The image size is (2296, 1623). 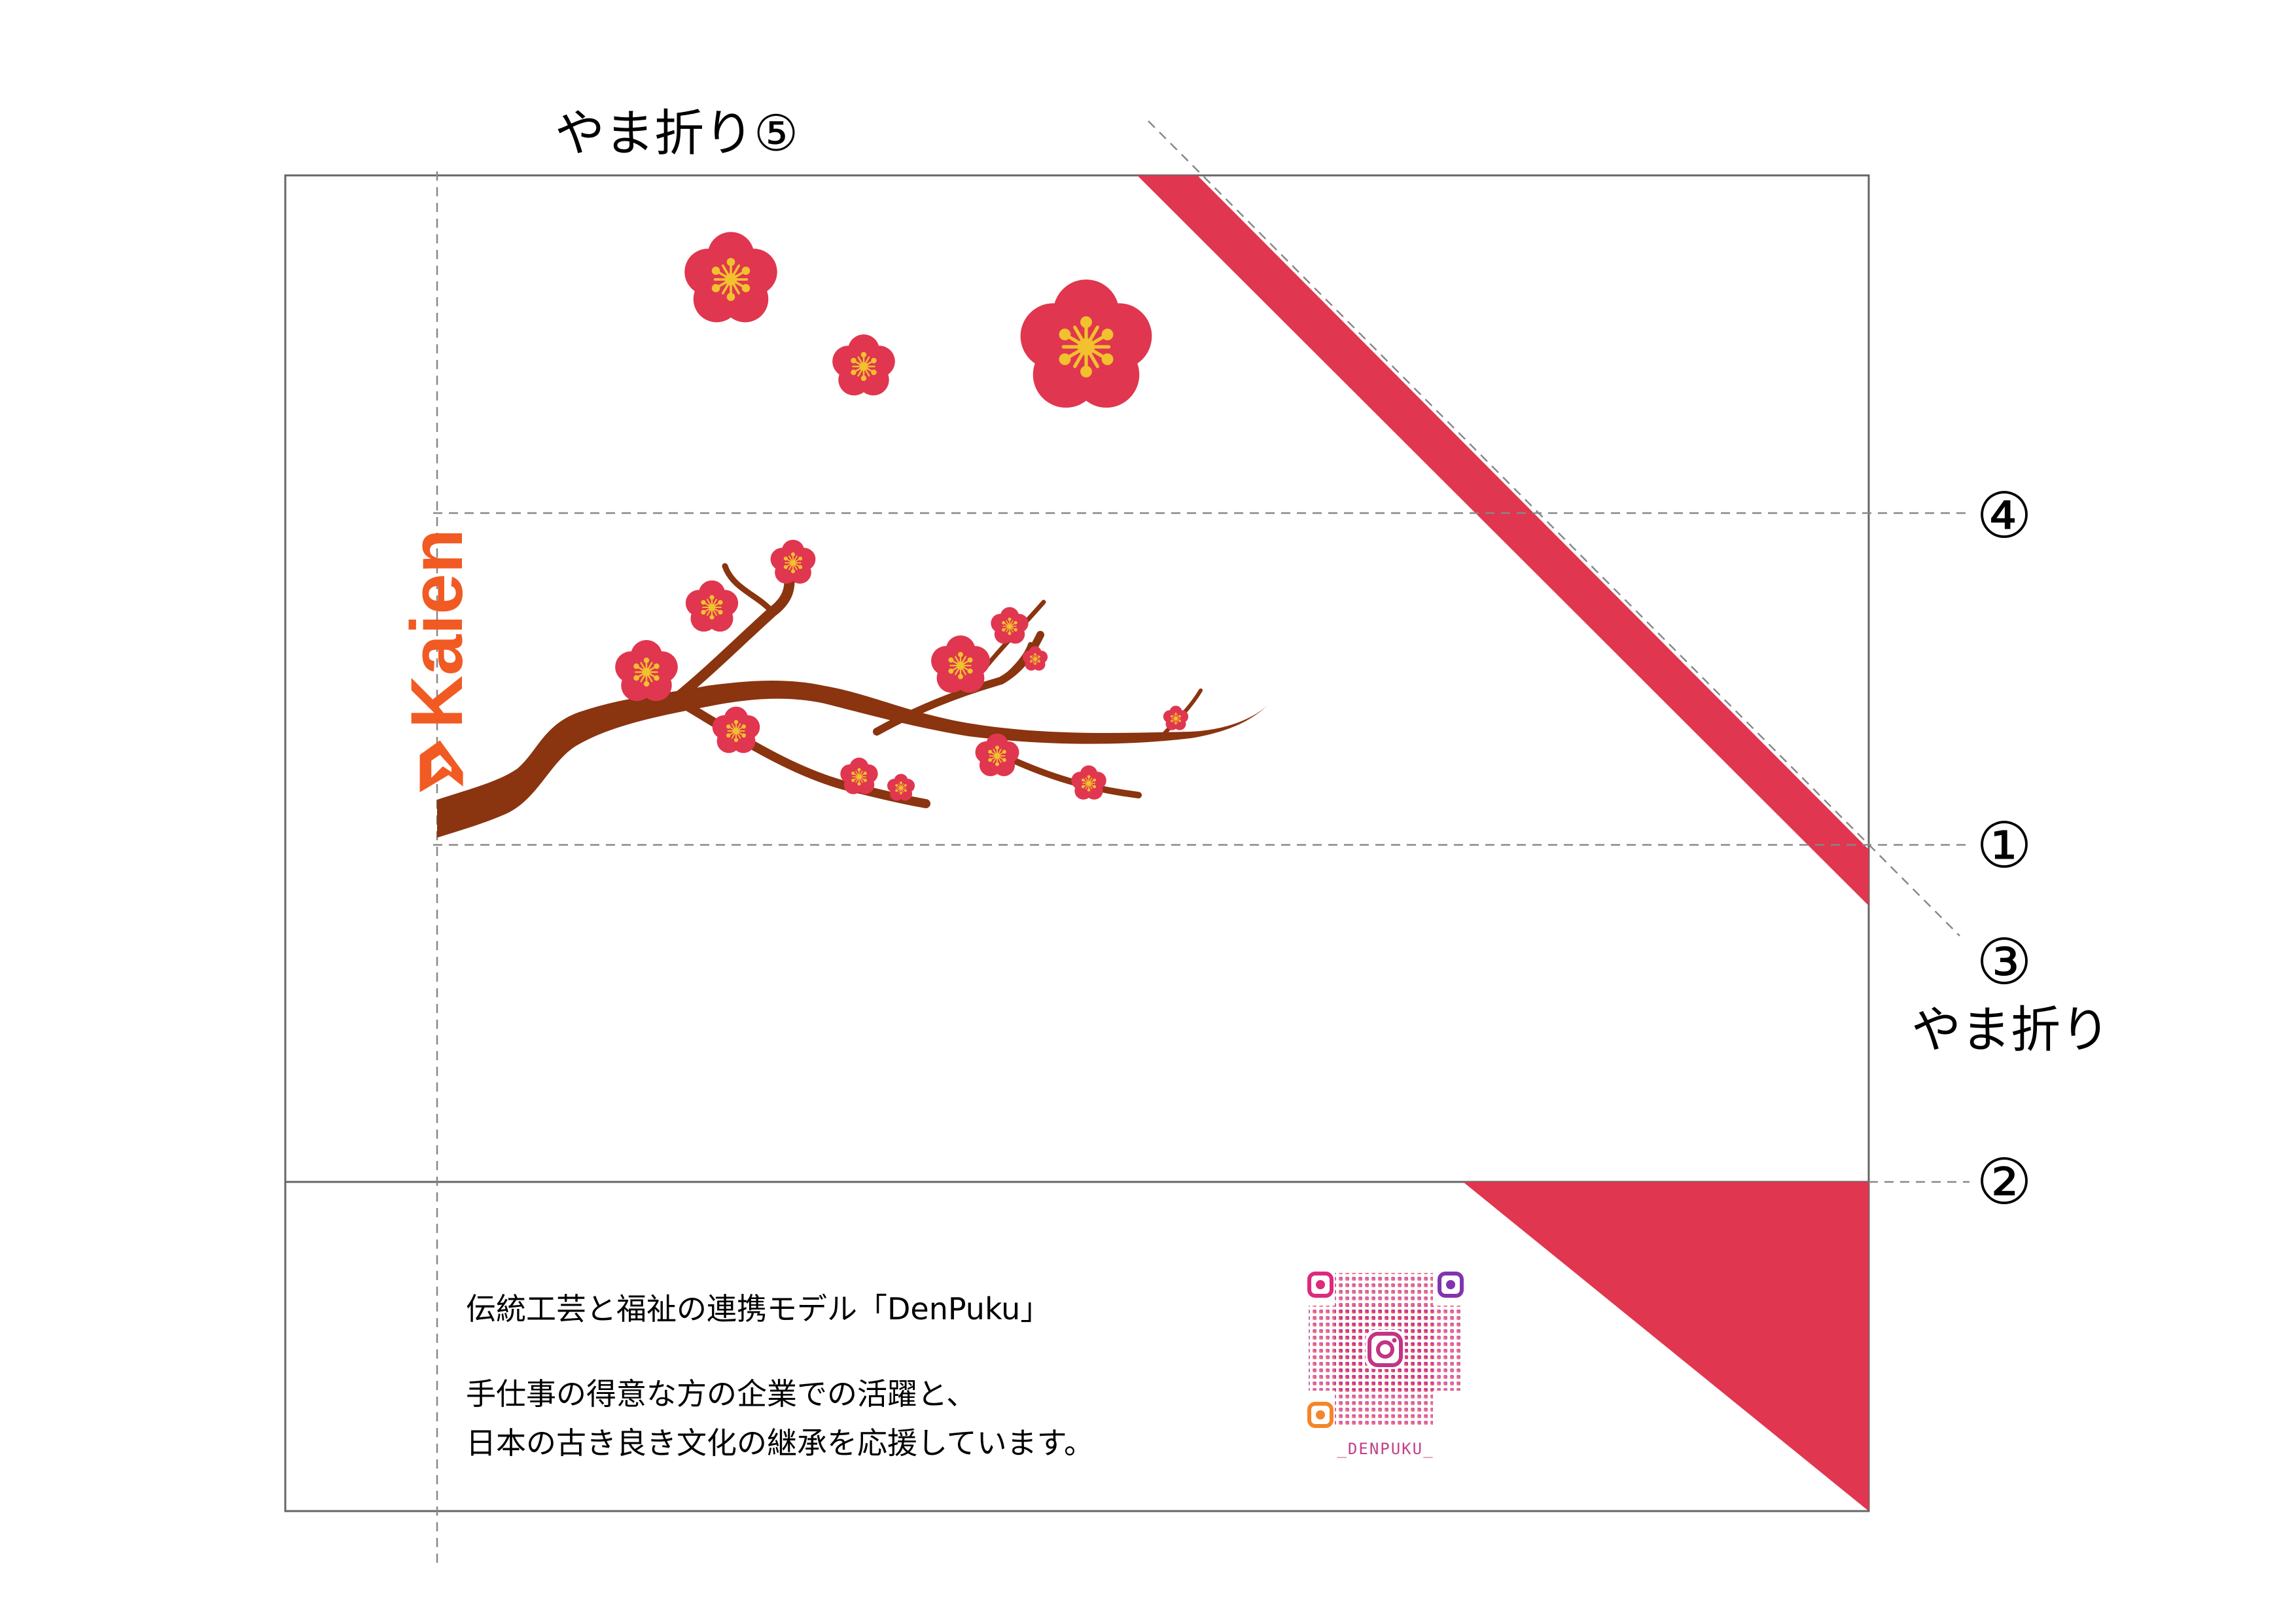 I want to click on kaien-logo-text: Kaien, so click(x=437, y=629).